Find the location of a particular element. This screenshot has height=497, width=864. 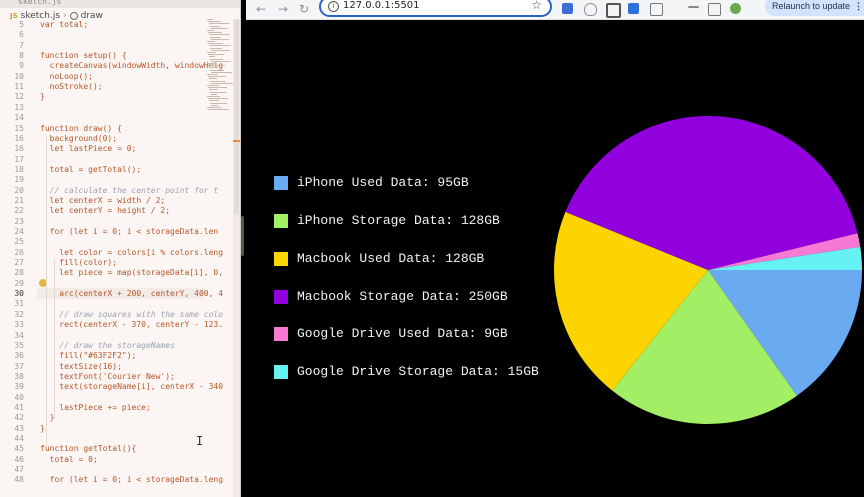

code-text: function getTotal(){ is located at coordinates (88, 448).